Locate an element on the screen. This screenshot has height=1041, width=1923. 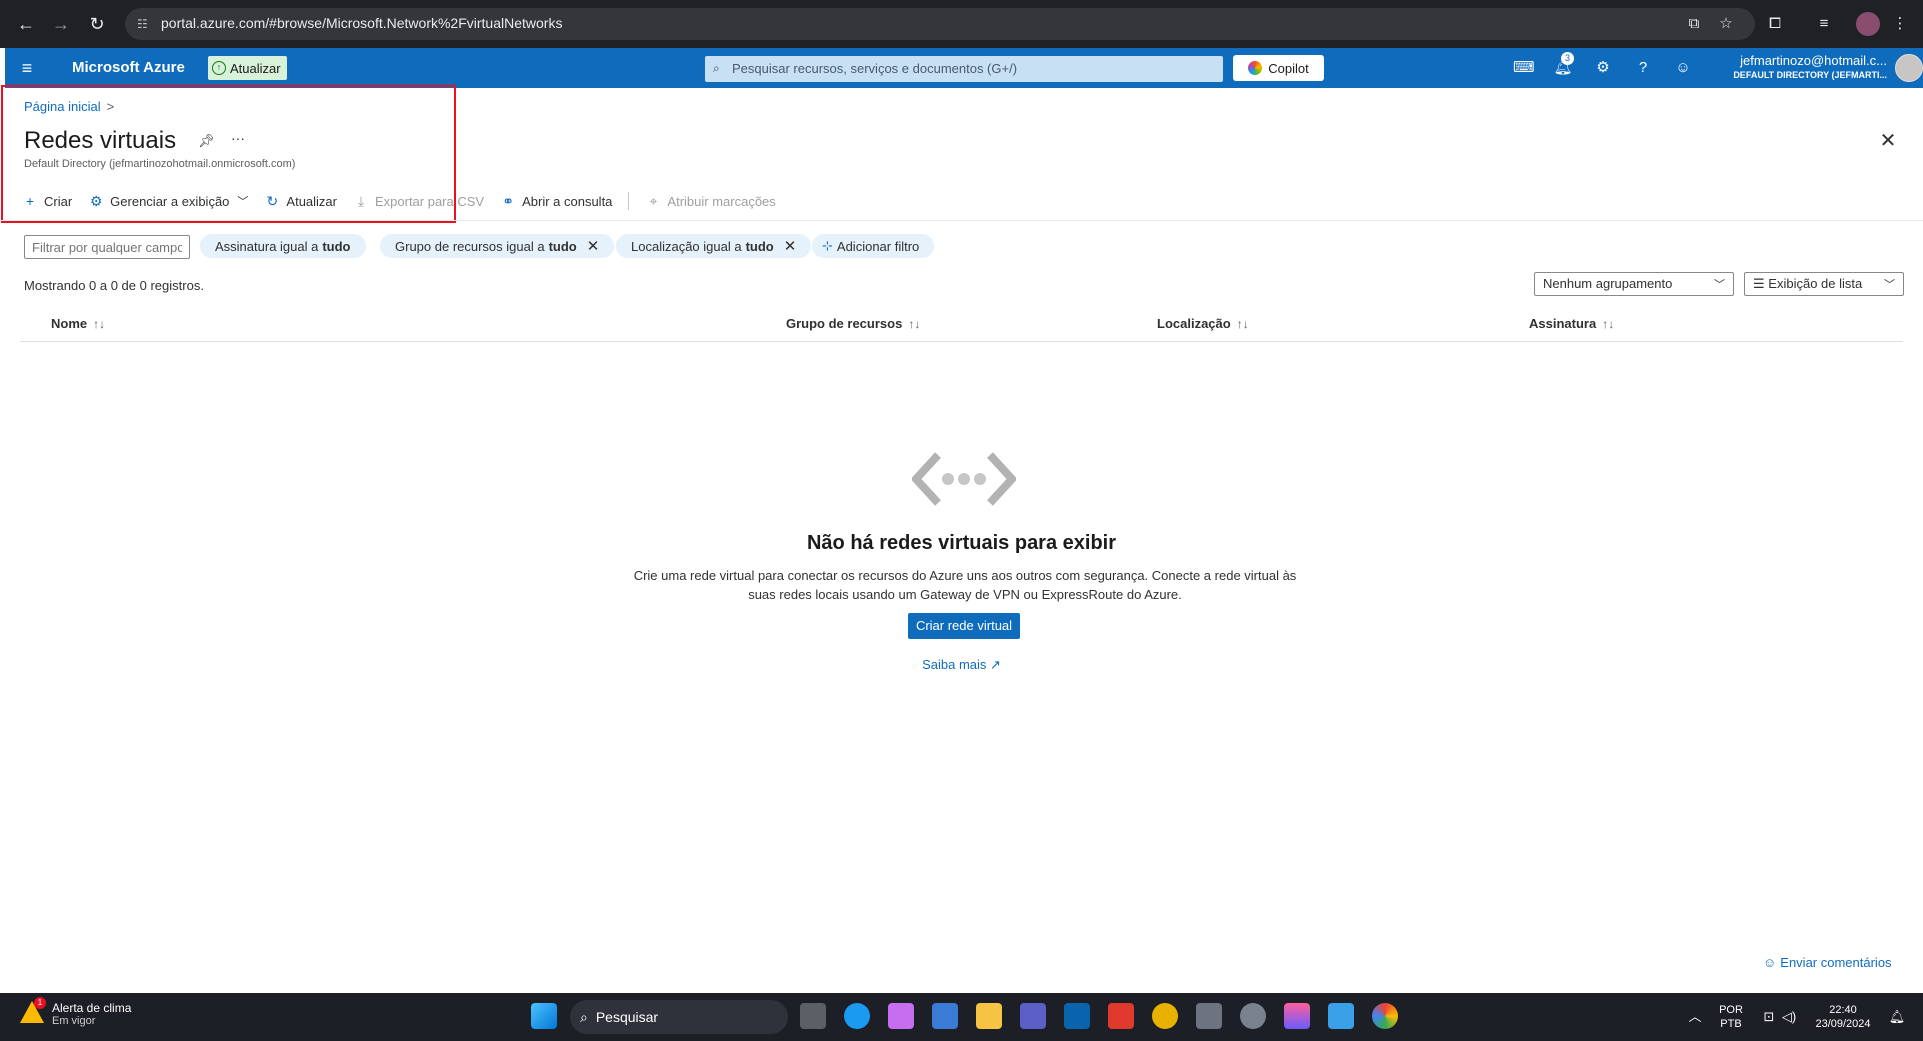
query-graph-icon: ⚭ is located at coordinates (508, 201).